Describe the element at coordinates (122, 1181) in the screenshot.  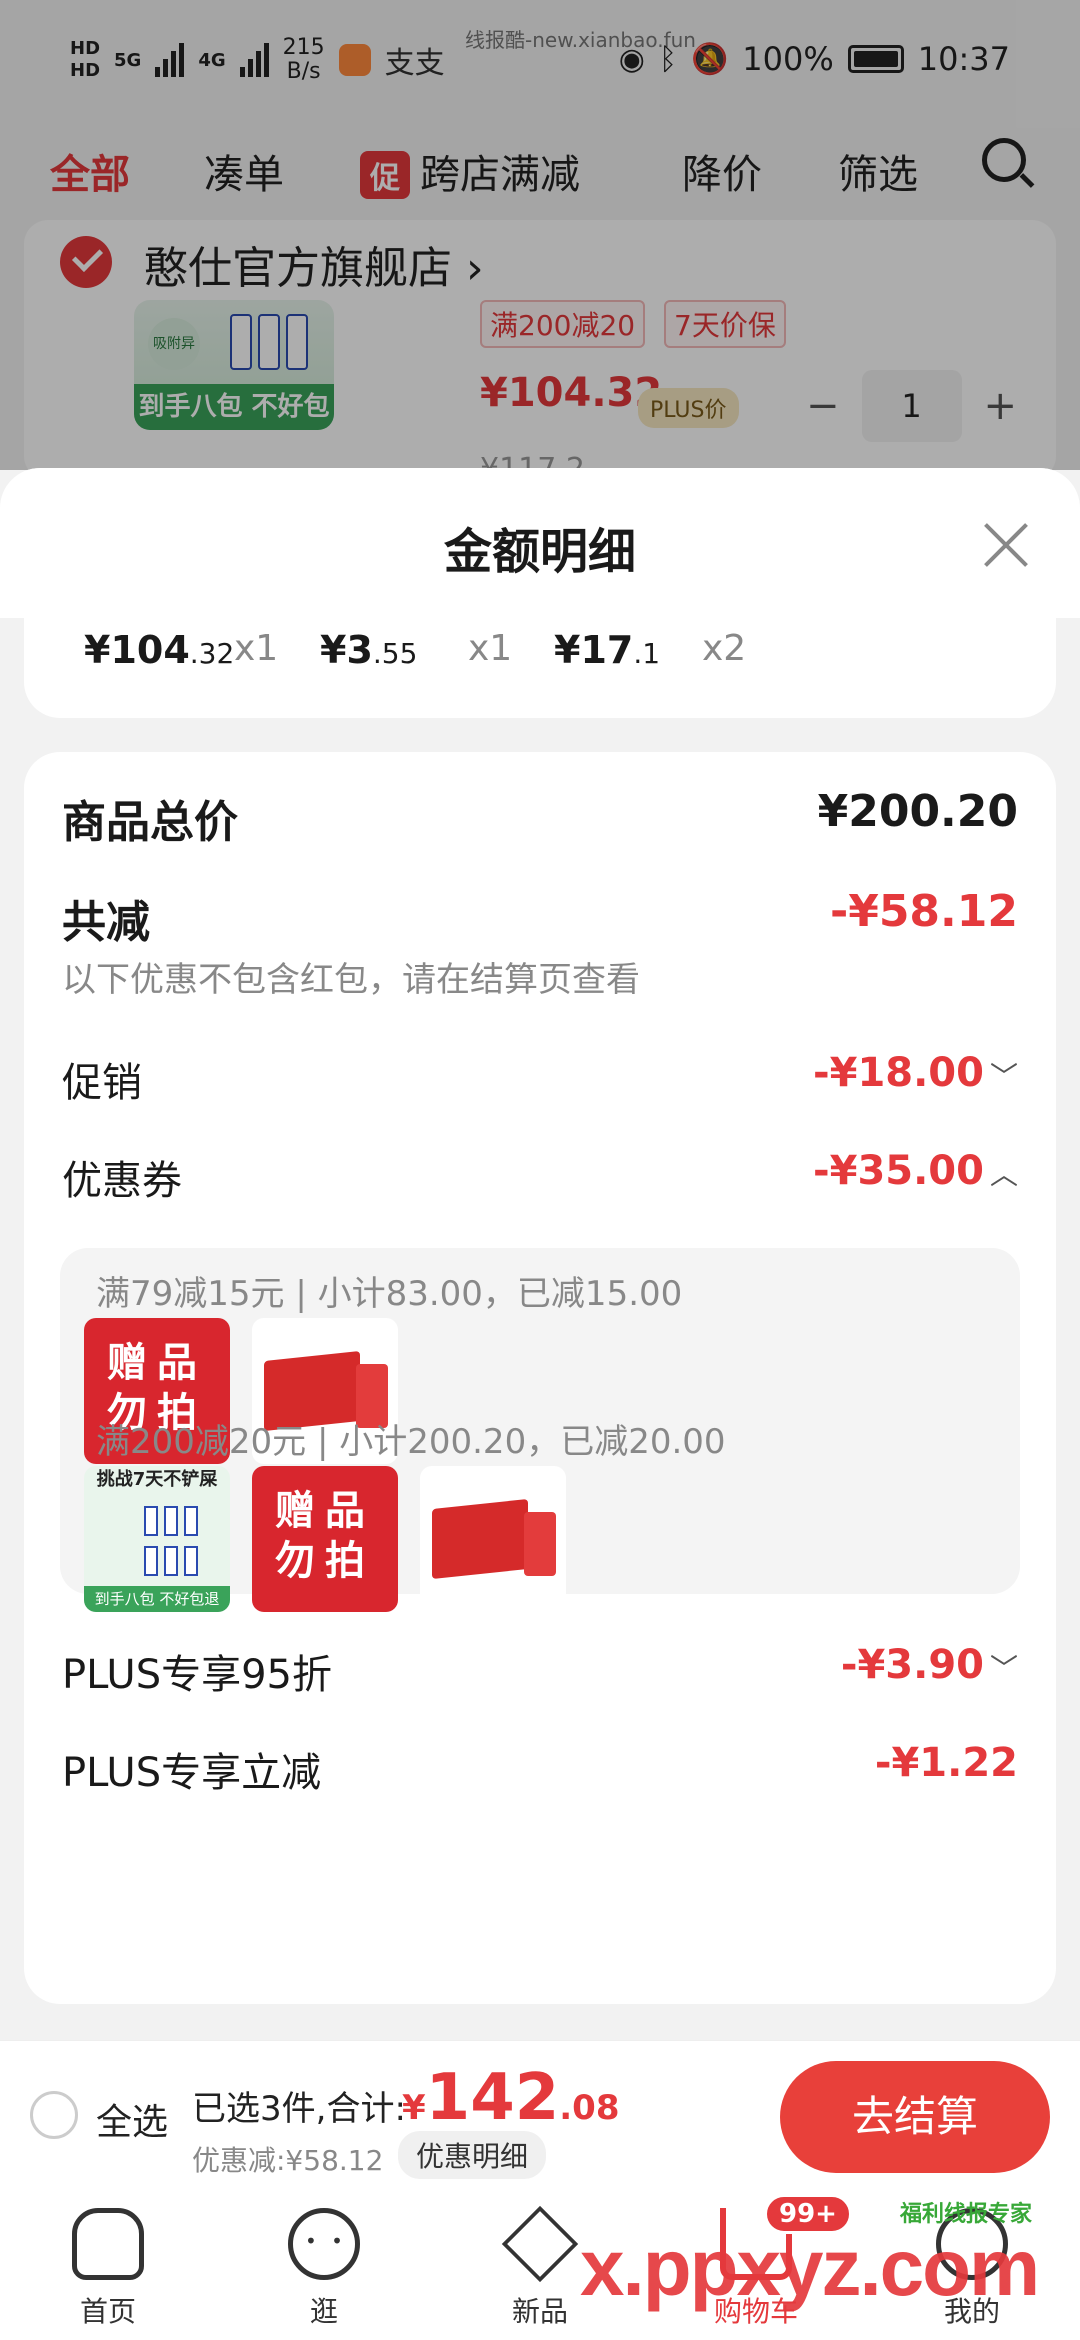
I see `coupon-label: 优惠券` at that location.